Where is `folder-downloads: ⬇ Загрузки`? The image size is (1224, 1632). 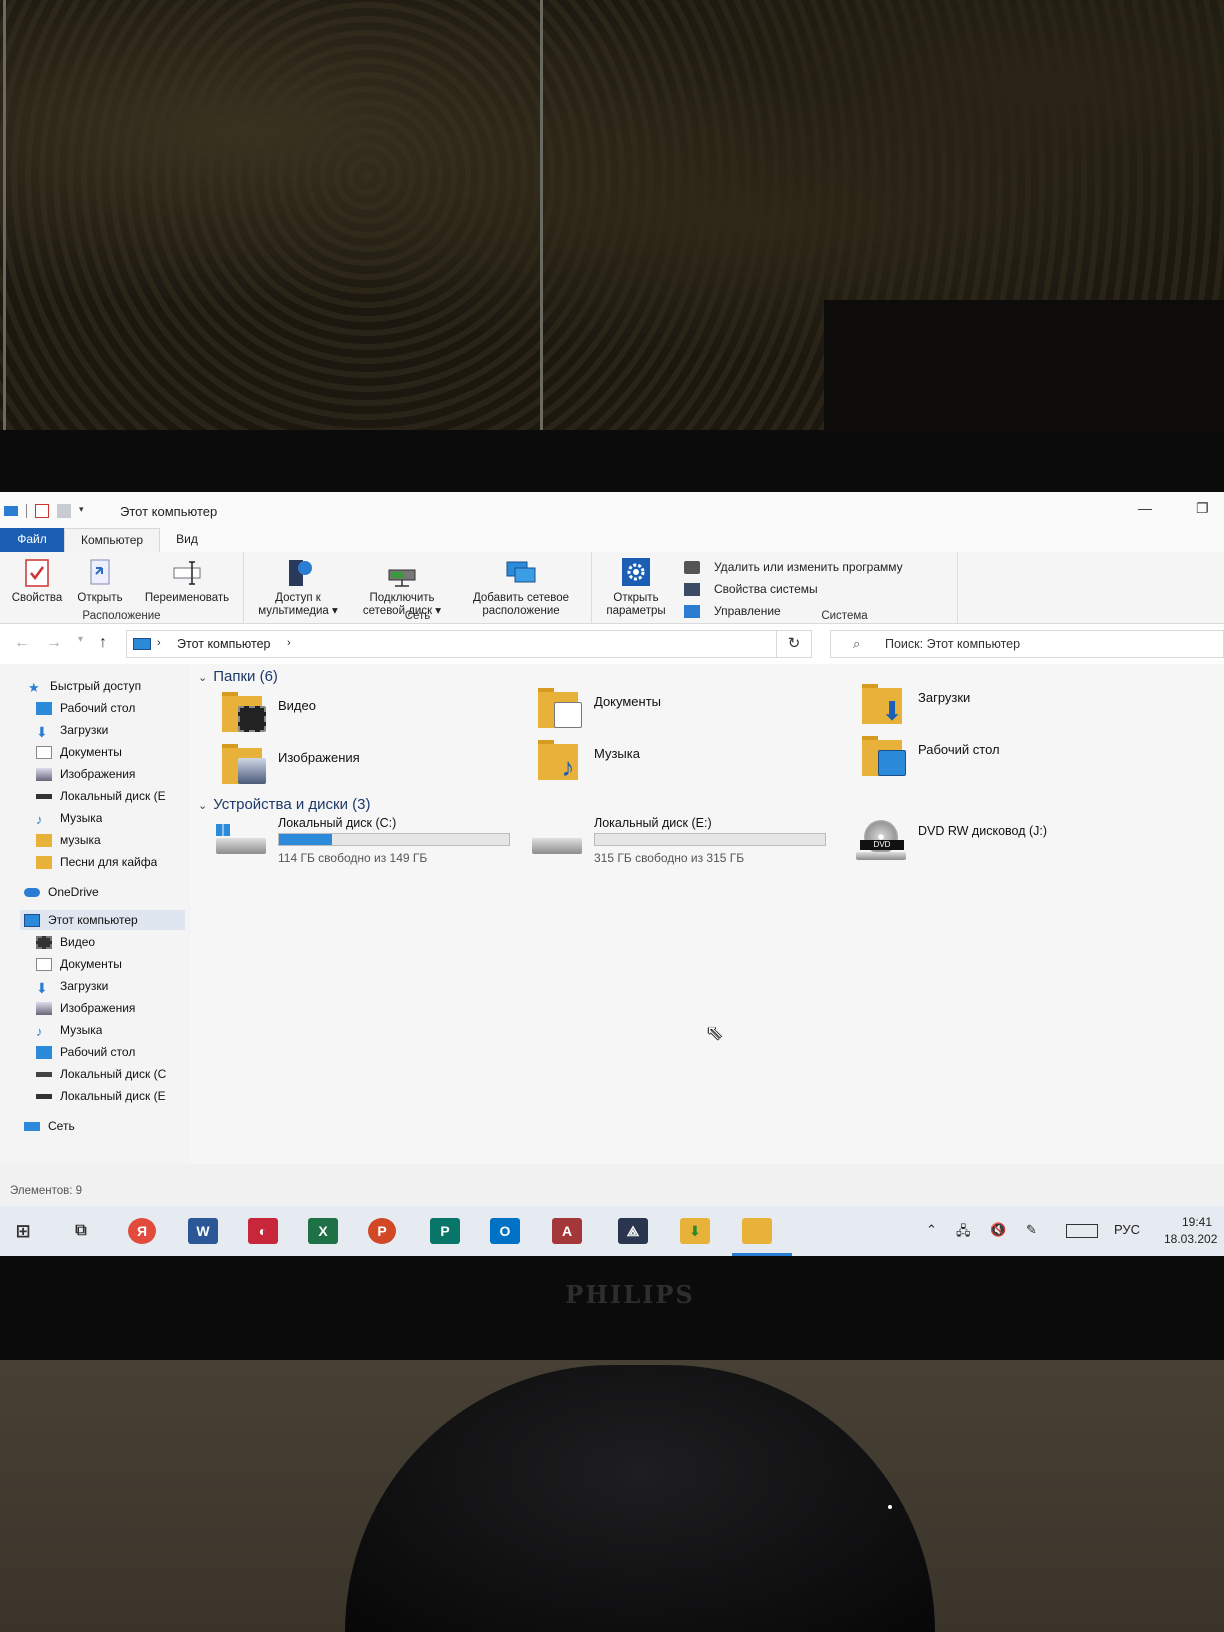
folder-downloads: ⬇ Загрузки is located at coordinates (915, 706).